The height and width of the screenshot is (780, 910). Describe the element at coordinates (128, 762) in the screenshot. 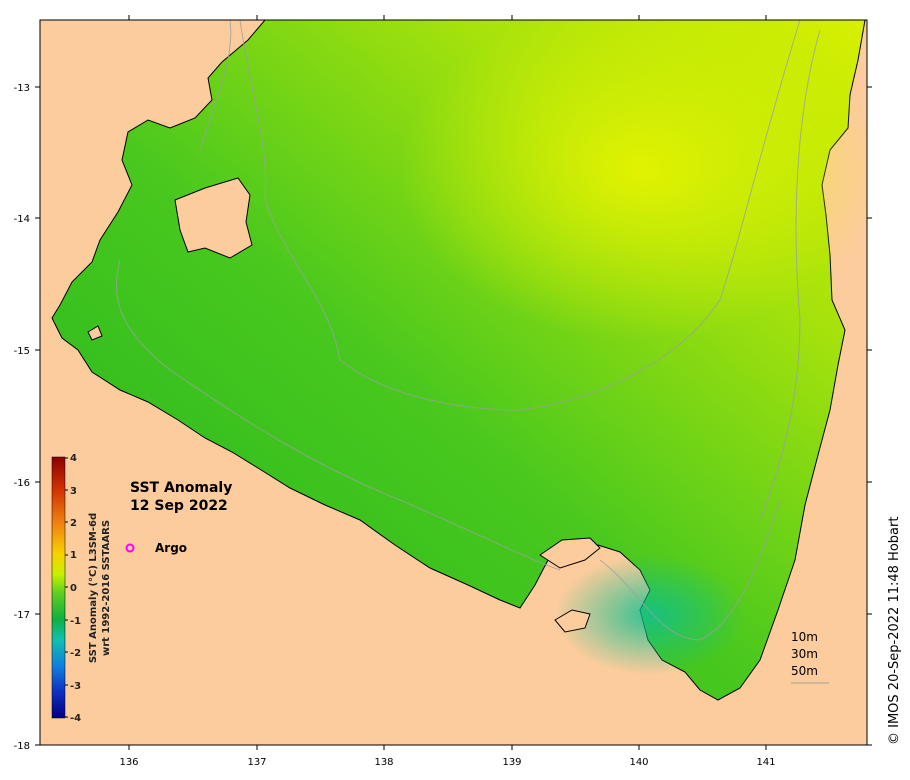

I see `x-tick-136: 136` at that location.